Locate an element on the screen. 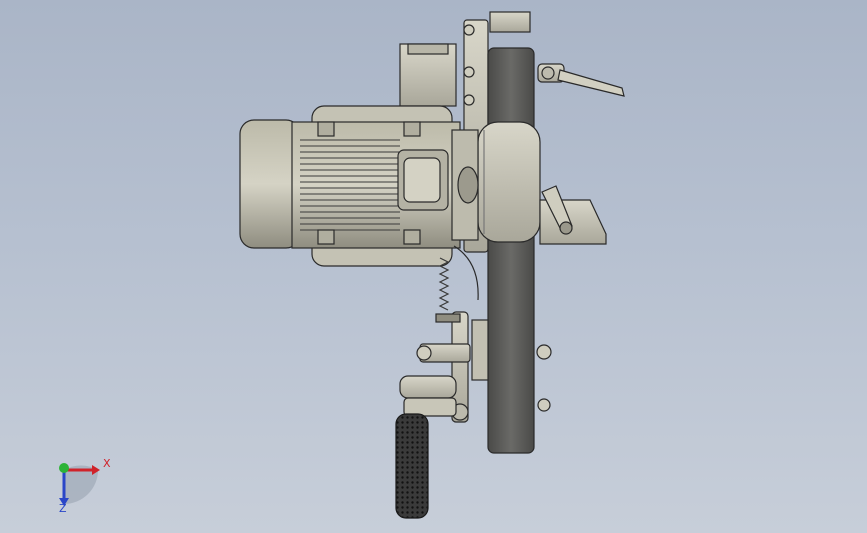  x-axis-label: X is located at coordinates (107, 463).